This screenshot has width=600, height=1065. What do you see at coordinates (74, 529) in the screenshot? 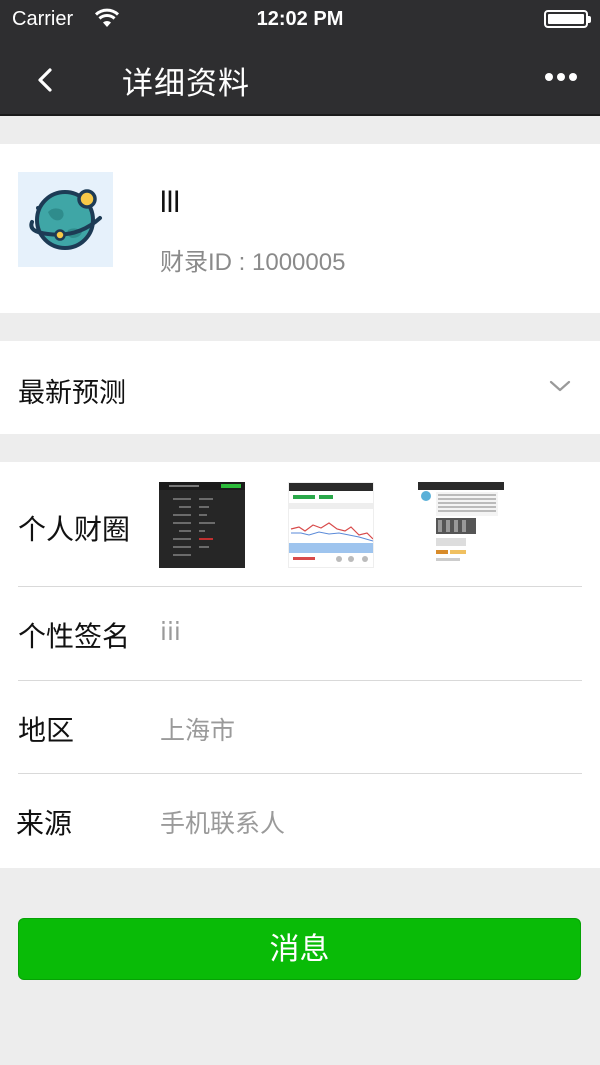
I see `personal-circle-label: 个人财圈` at bounding box center [74, 529].